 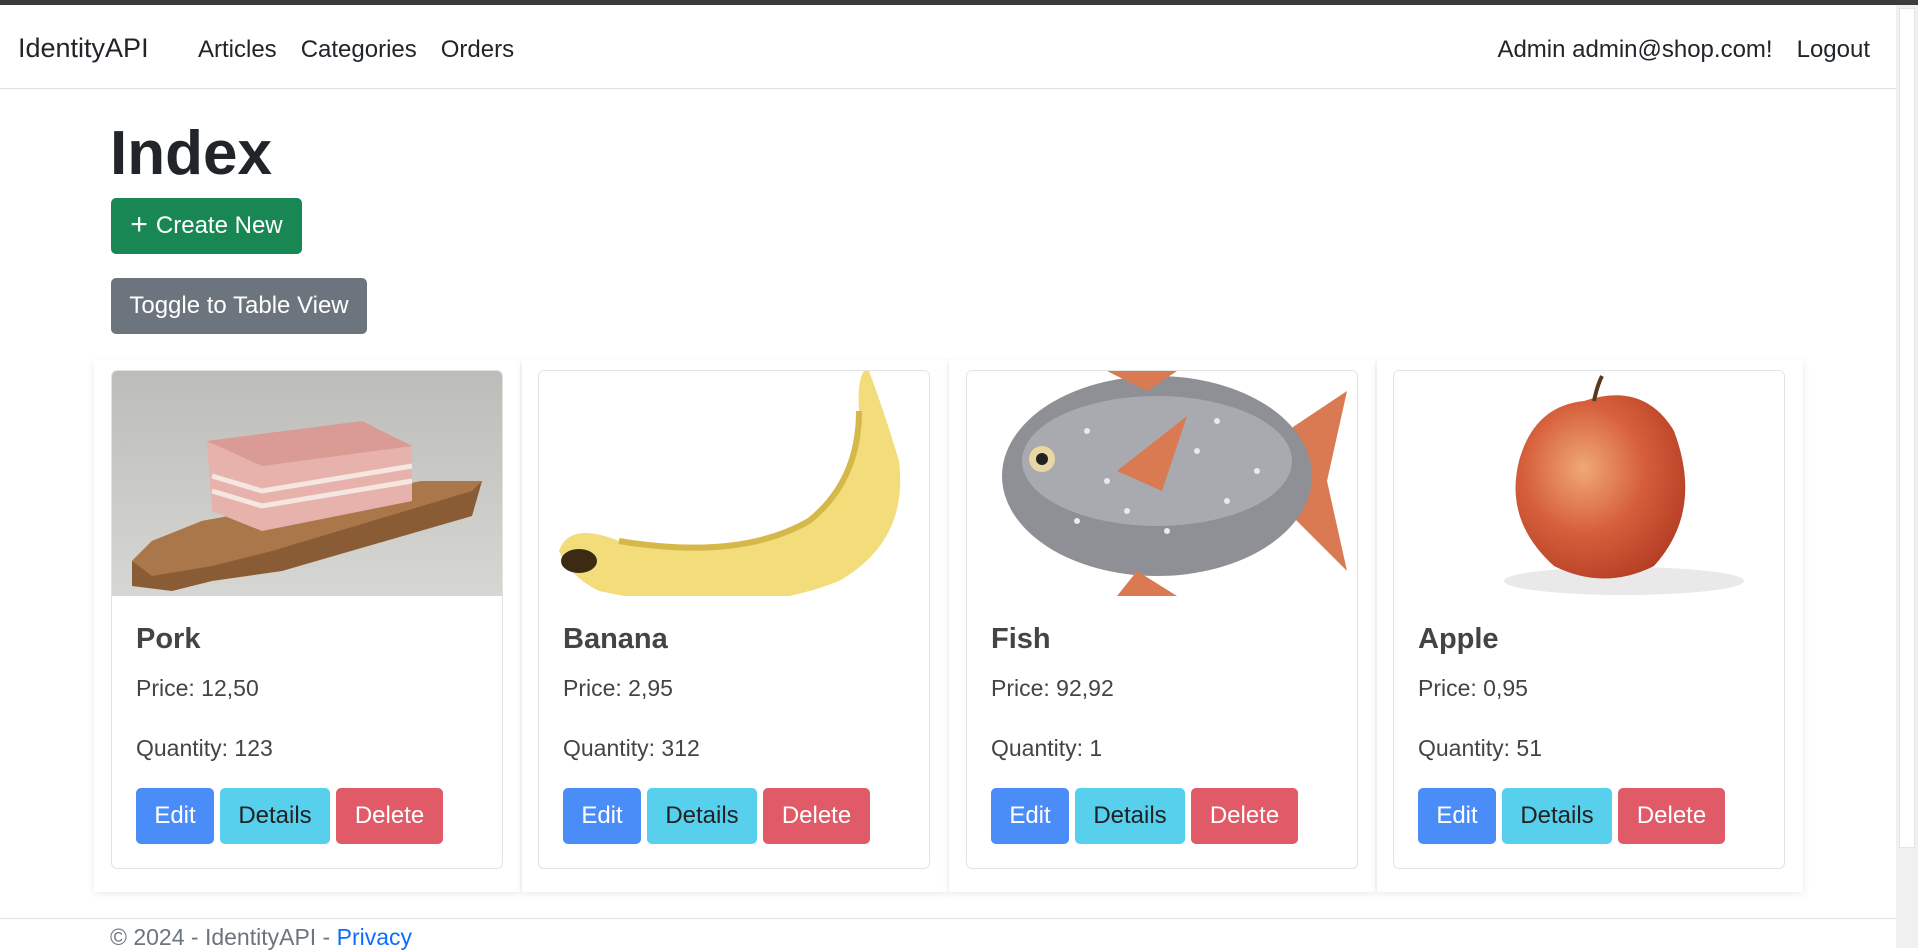 I want to click on nav-user-area: Admin admin@shop.com! Logout, so click(x=1683, y=50).